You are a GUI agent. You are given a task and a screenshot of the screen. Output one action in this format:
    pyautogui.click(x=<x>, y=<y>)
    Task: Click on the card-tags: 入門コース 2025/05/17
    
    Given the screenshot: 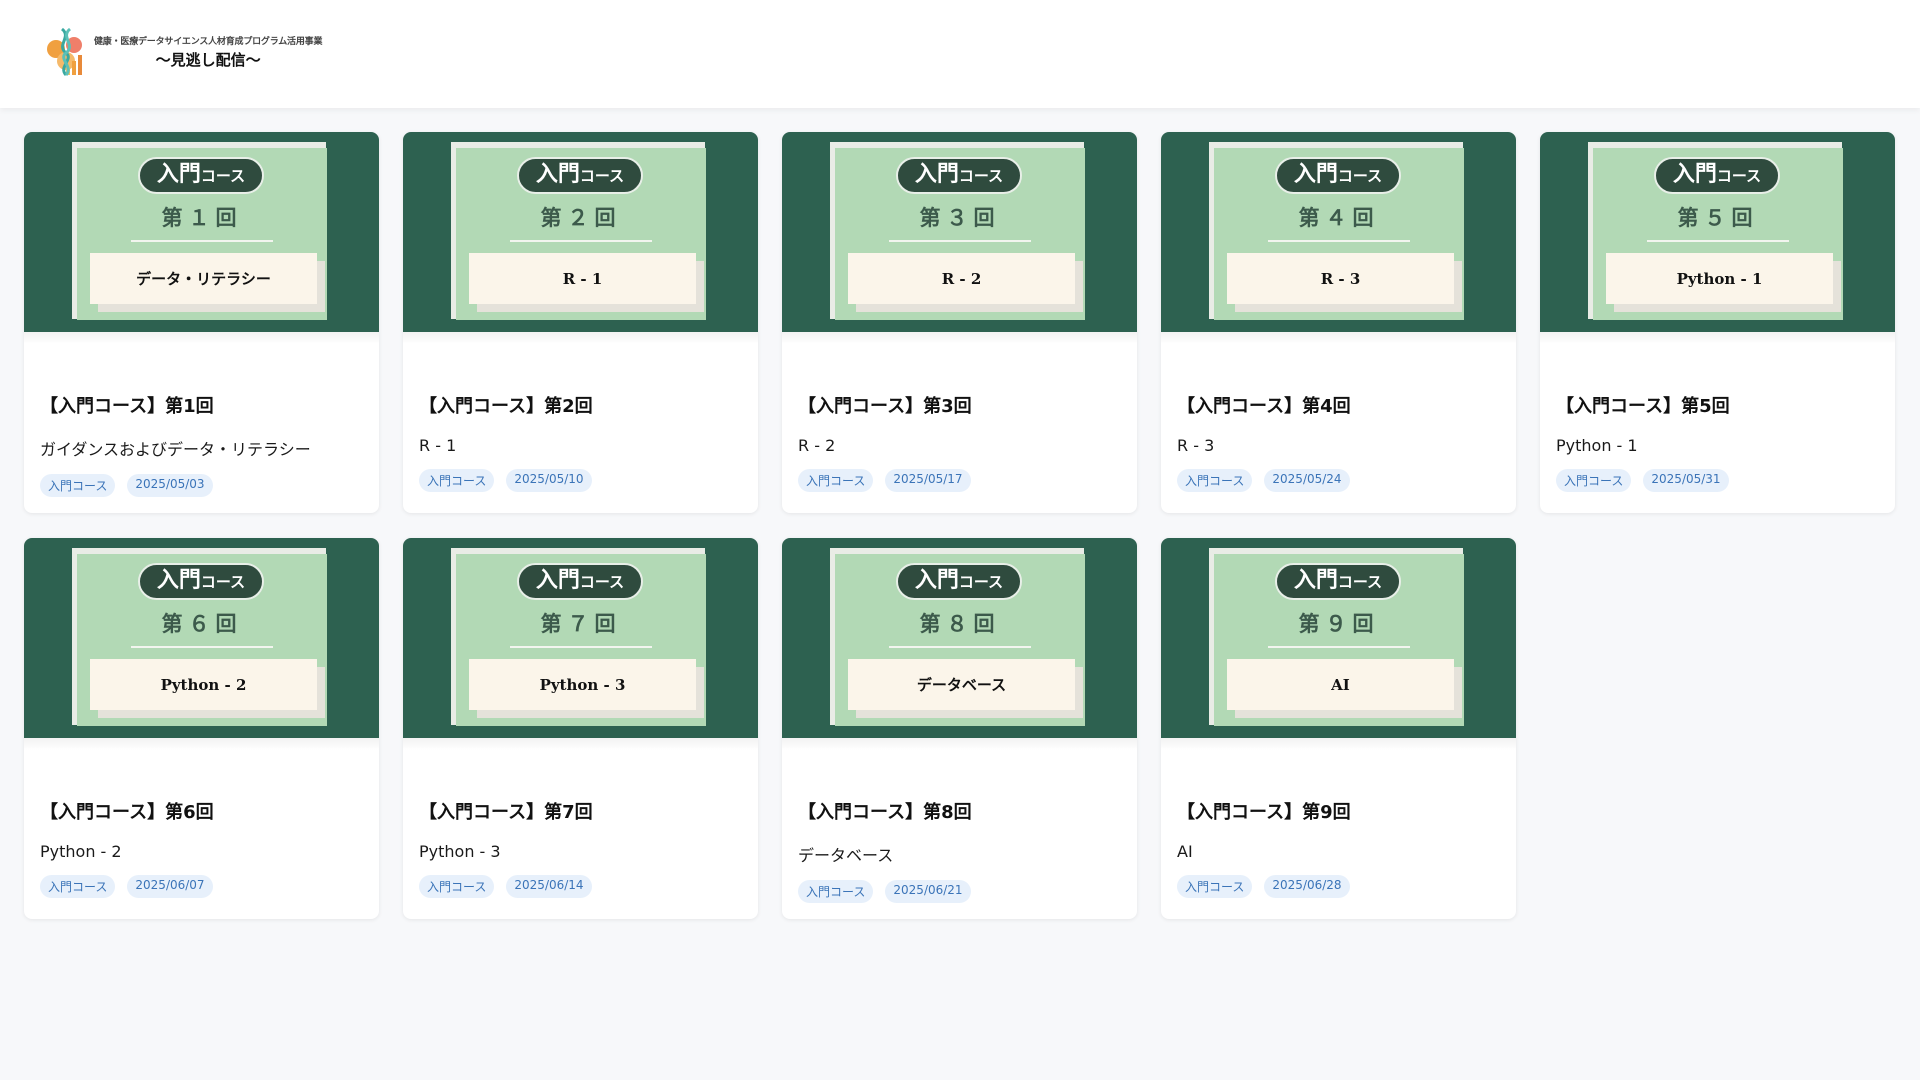 What is the action you would take?
    pyautogui.click(x=959, y=480)
    